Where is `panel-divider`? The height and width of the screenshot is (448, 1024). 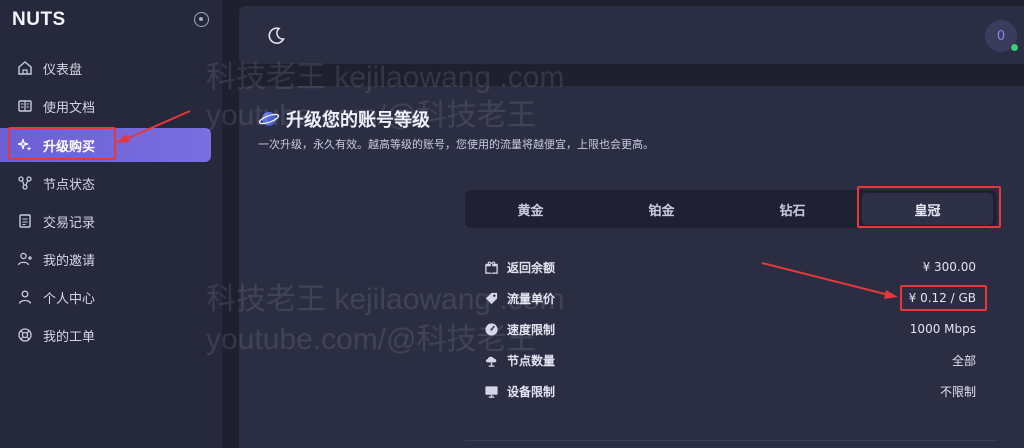 panel-divider is located at coordinates (731, 440).